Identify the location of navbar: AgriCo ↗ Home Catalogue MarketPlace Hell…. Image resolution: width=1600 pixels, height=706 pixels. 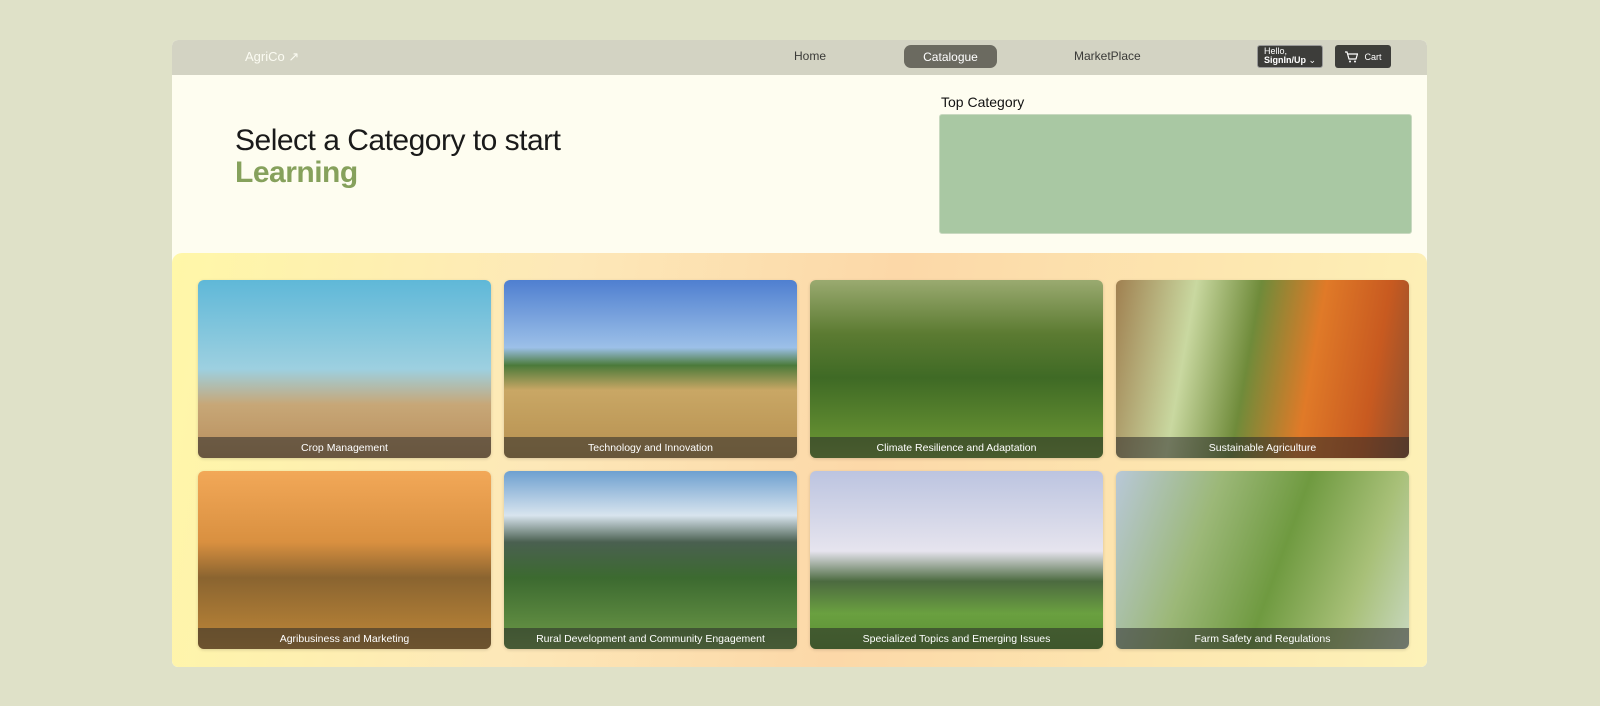
(799, 57).